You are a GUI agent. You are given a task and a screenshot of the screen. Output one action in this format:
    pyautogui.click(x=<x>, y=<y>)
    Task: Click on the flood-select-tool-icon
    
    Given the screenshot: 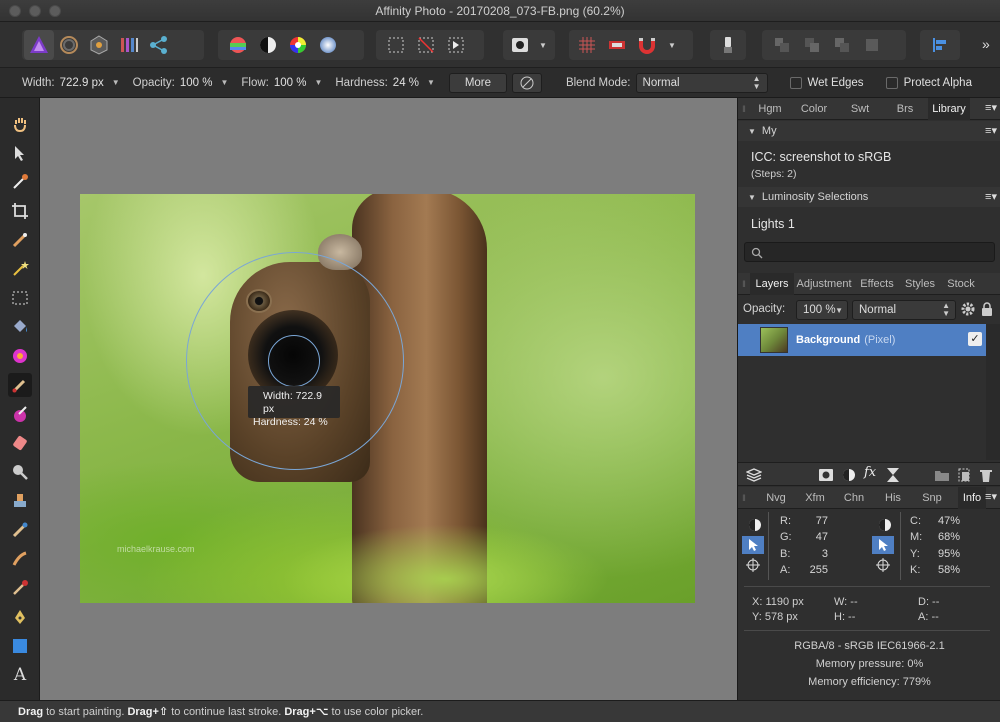 What is the action you would take?
    pyautogui.click(x=20, y=269)
    